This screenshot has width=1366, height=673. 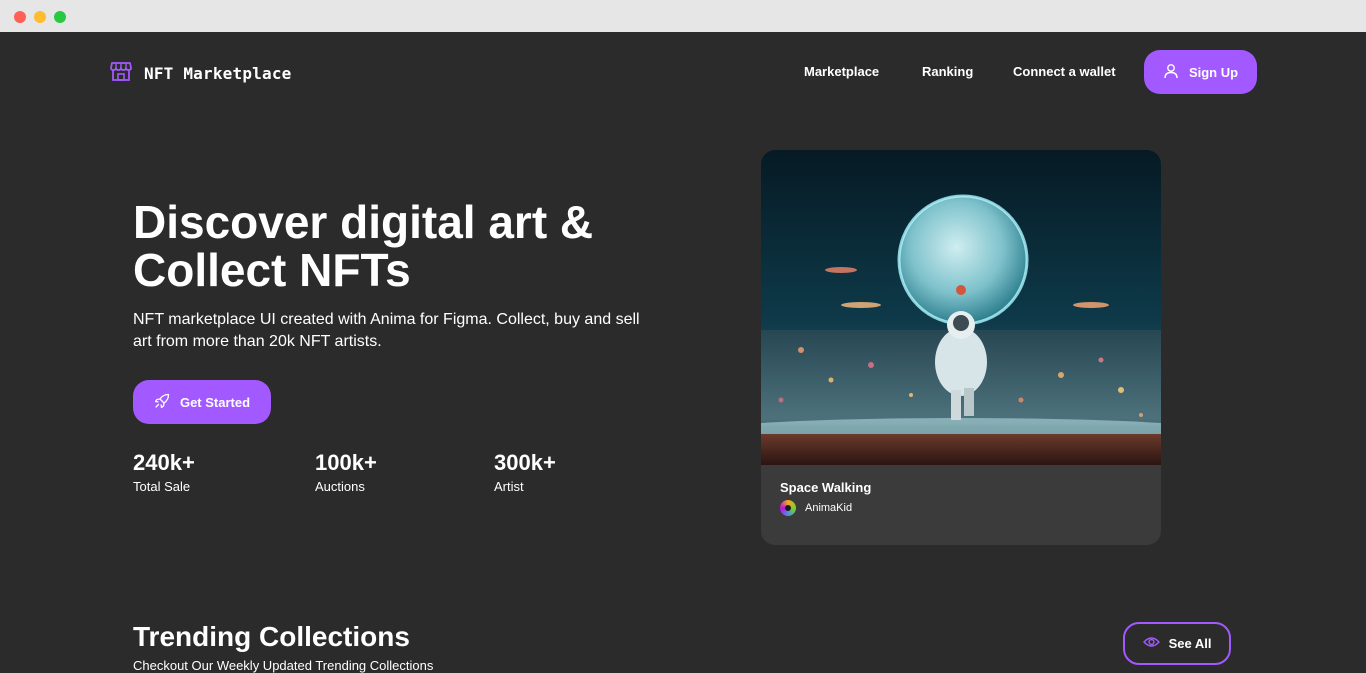 I want to click on get-started-label: Get Started, so click(x=215, y=402).